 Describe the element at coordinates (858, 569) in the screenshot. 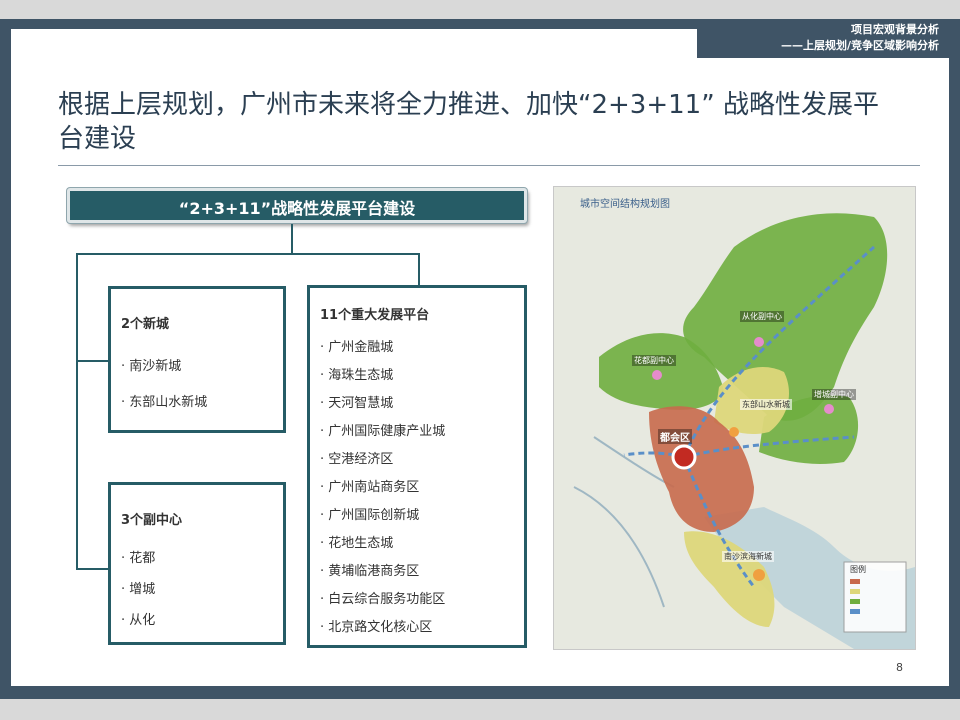

I see `map-legend-label: 图例` at that location.